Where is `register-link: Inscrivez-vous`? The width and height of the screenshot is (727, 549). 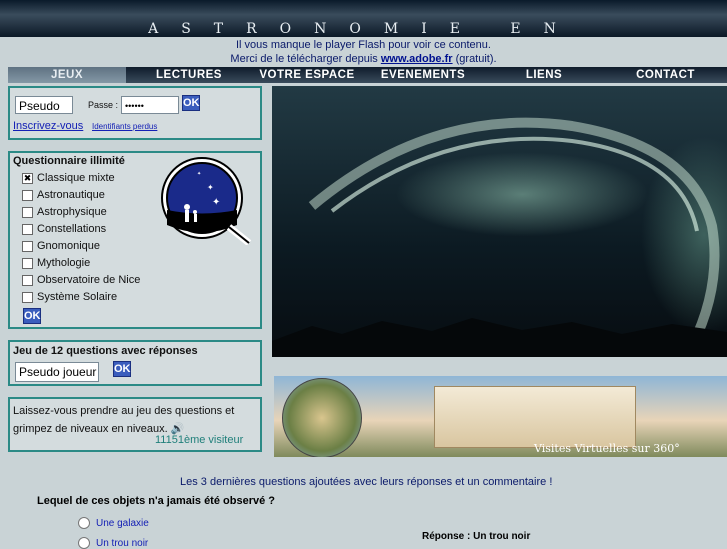 register-link: Inscrivez-vous is located at coordinates (48, 126).